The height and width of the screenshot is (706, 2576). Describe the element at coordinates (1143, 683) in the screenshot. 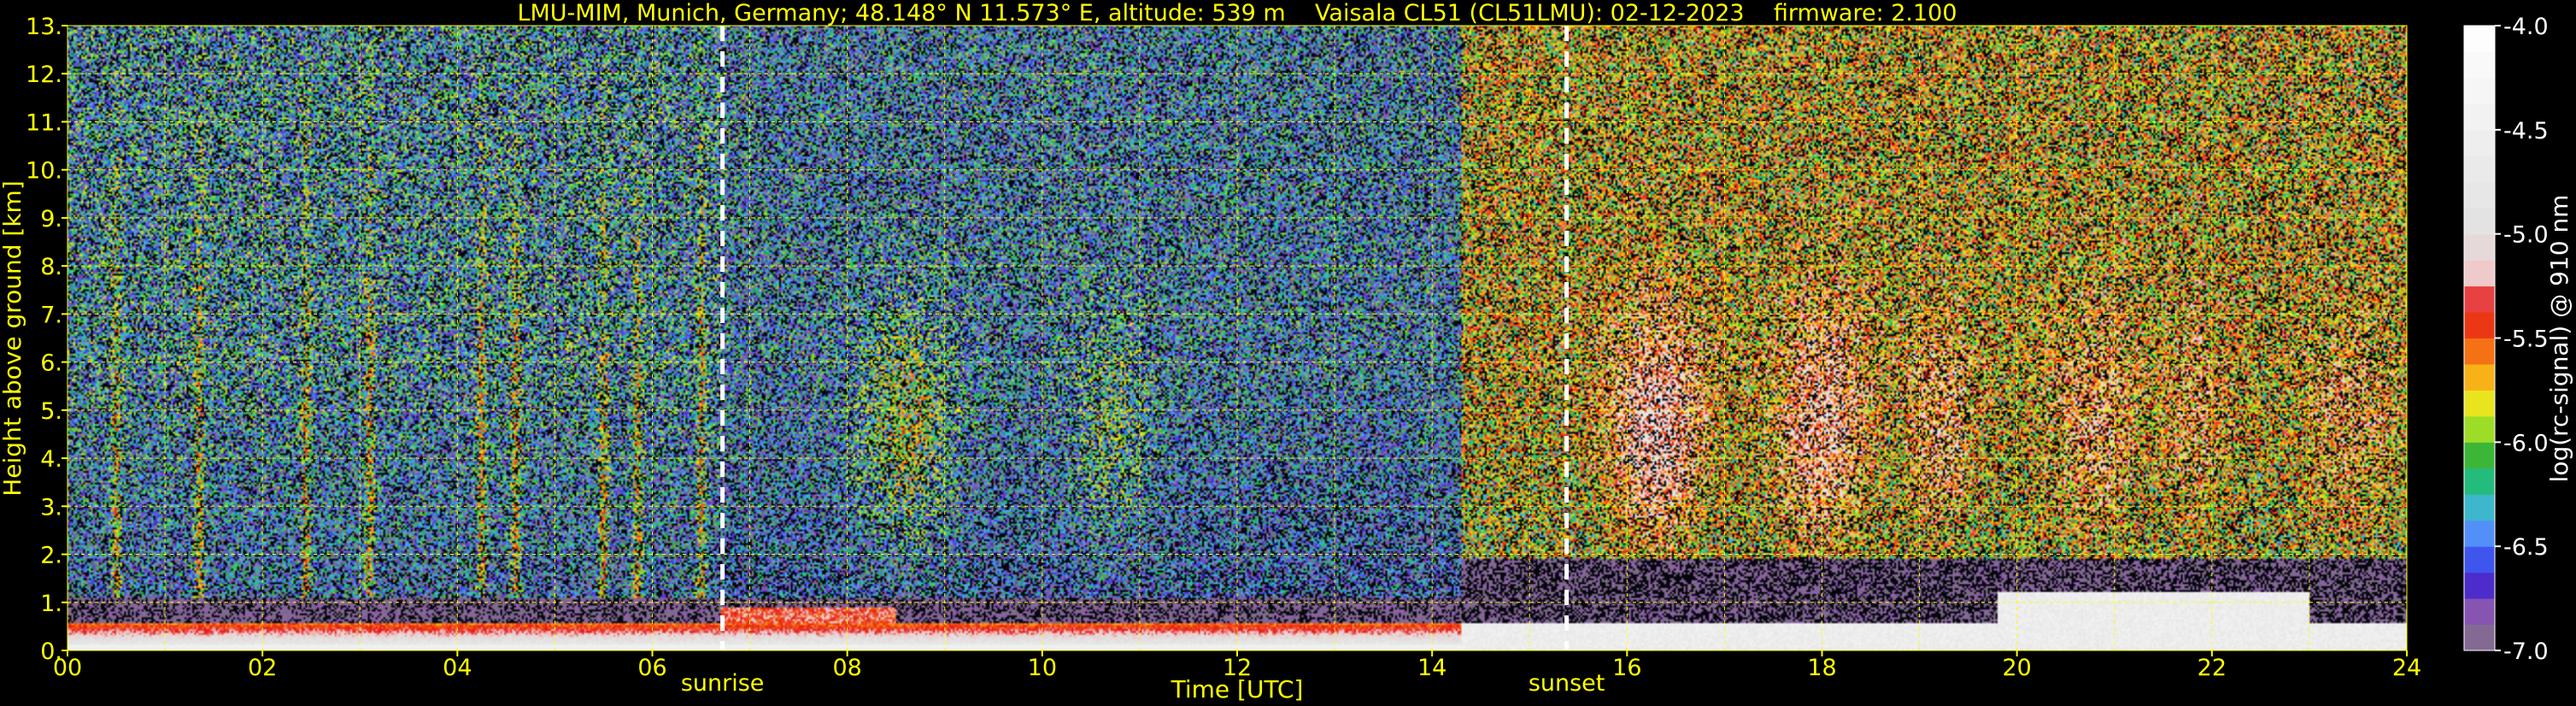

I see `marker-labels: sunrise sunset` at that location.